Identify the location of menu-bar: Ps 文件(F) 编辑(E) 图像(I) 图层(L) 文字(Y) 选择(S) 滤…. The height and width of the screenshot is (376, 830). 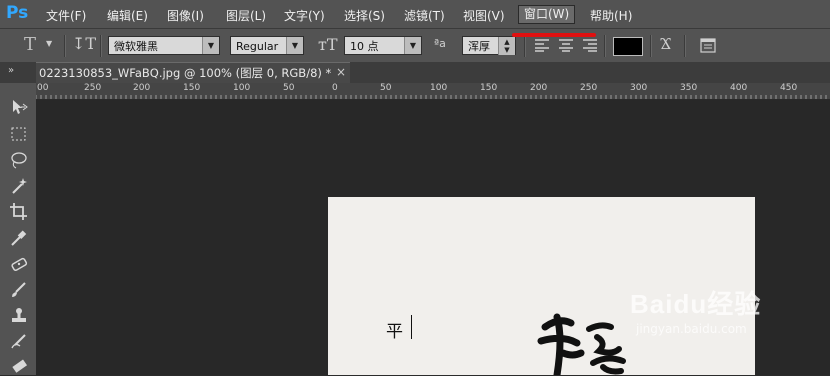
(415, 14).